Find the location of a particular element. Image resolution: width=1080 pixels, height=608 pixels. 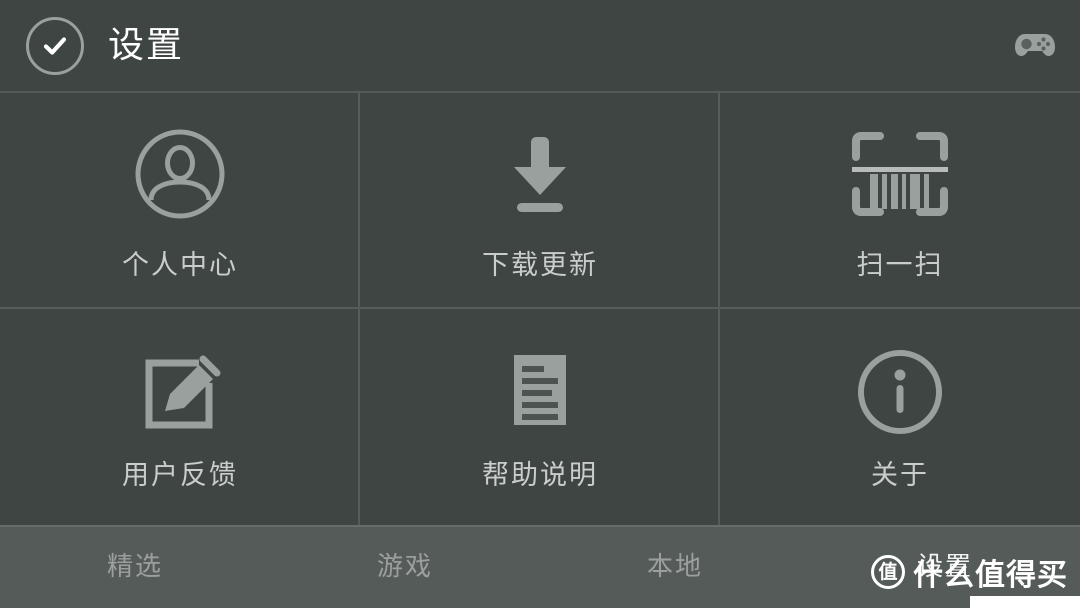

page-title: 设置 is located at coordinates (146, 45).